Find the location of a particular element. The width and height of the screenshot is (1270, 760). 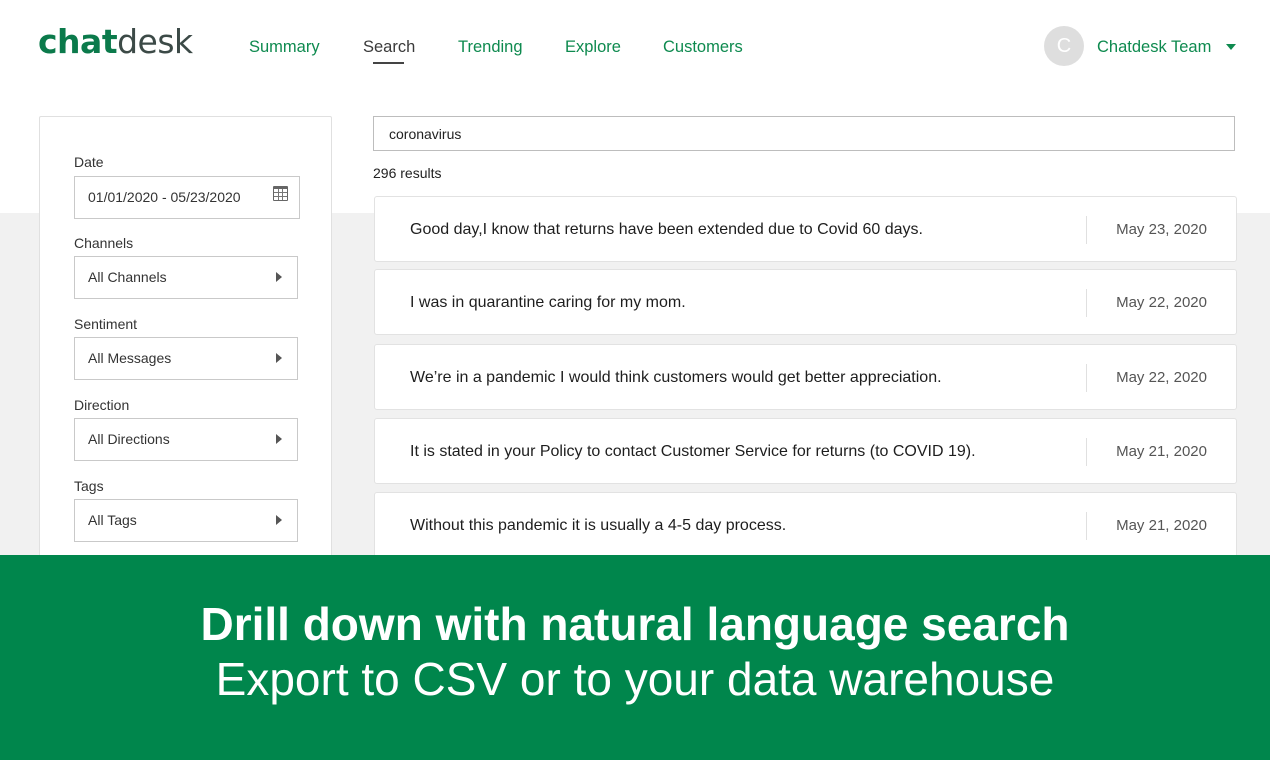

tags-dropdown: All Tags is located at coordinates (186, 520).